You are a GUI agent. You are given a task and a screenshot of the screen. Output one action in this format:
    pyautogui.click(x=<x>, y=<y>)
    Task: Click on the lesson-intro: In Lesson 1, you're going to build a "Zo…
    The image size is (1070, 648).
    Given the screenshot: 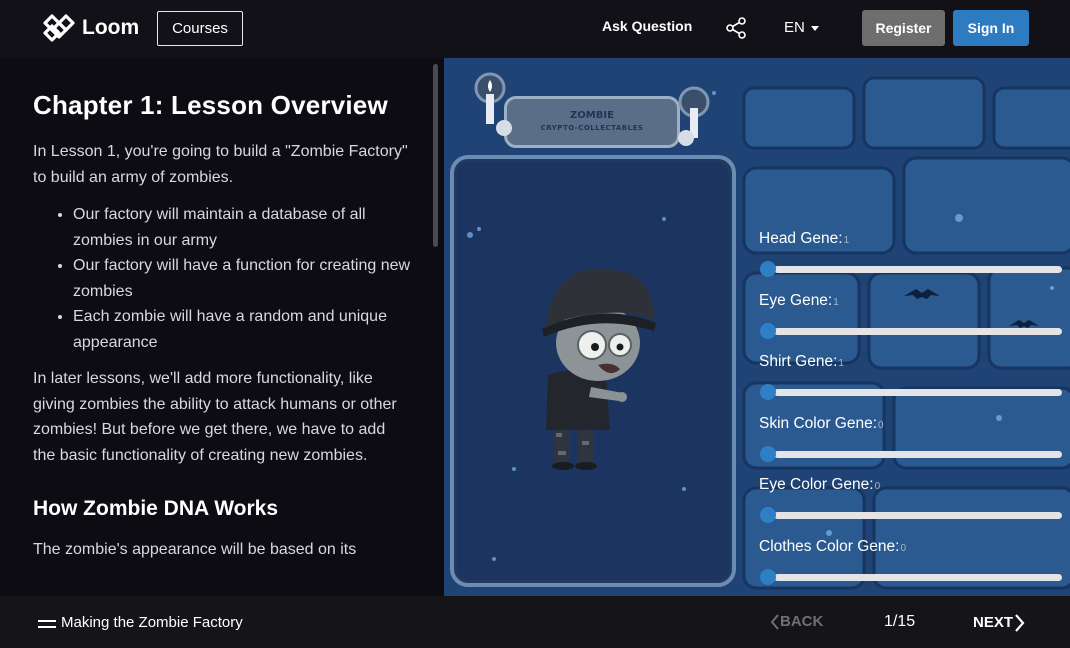 What is the action you would take?
    pyautogui.click(x=220, y=164)
    